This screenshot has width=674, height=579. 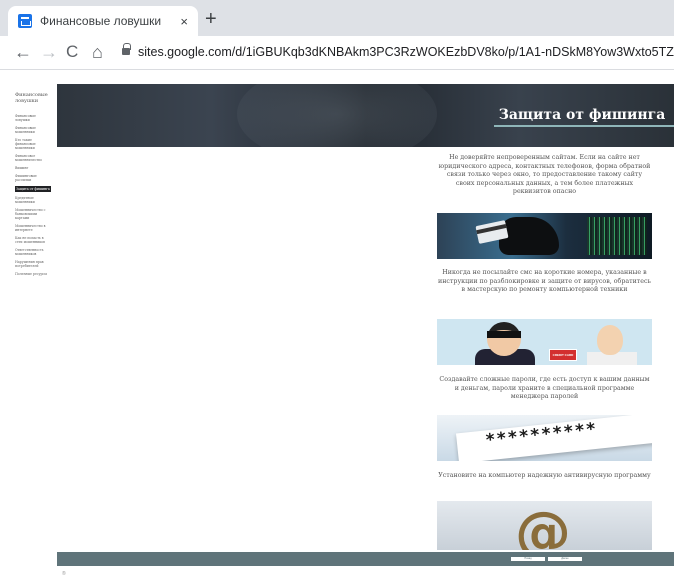 What do you see at coordinates (365, 559) in the screenshot?
I see `page-footer: Назад Далее` at bounding box center [365, 559].